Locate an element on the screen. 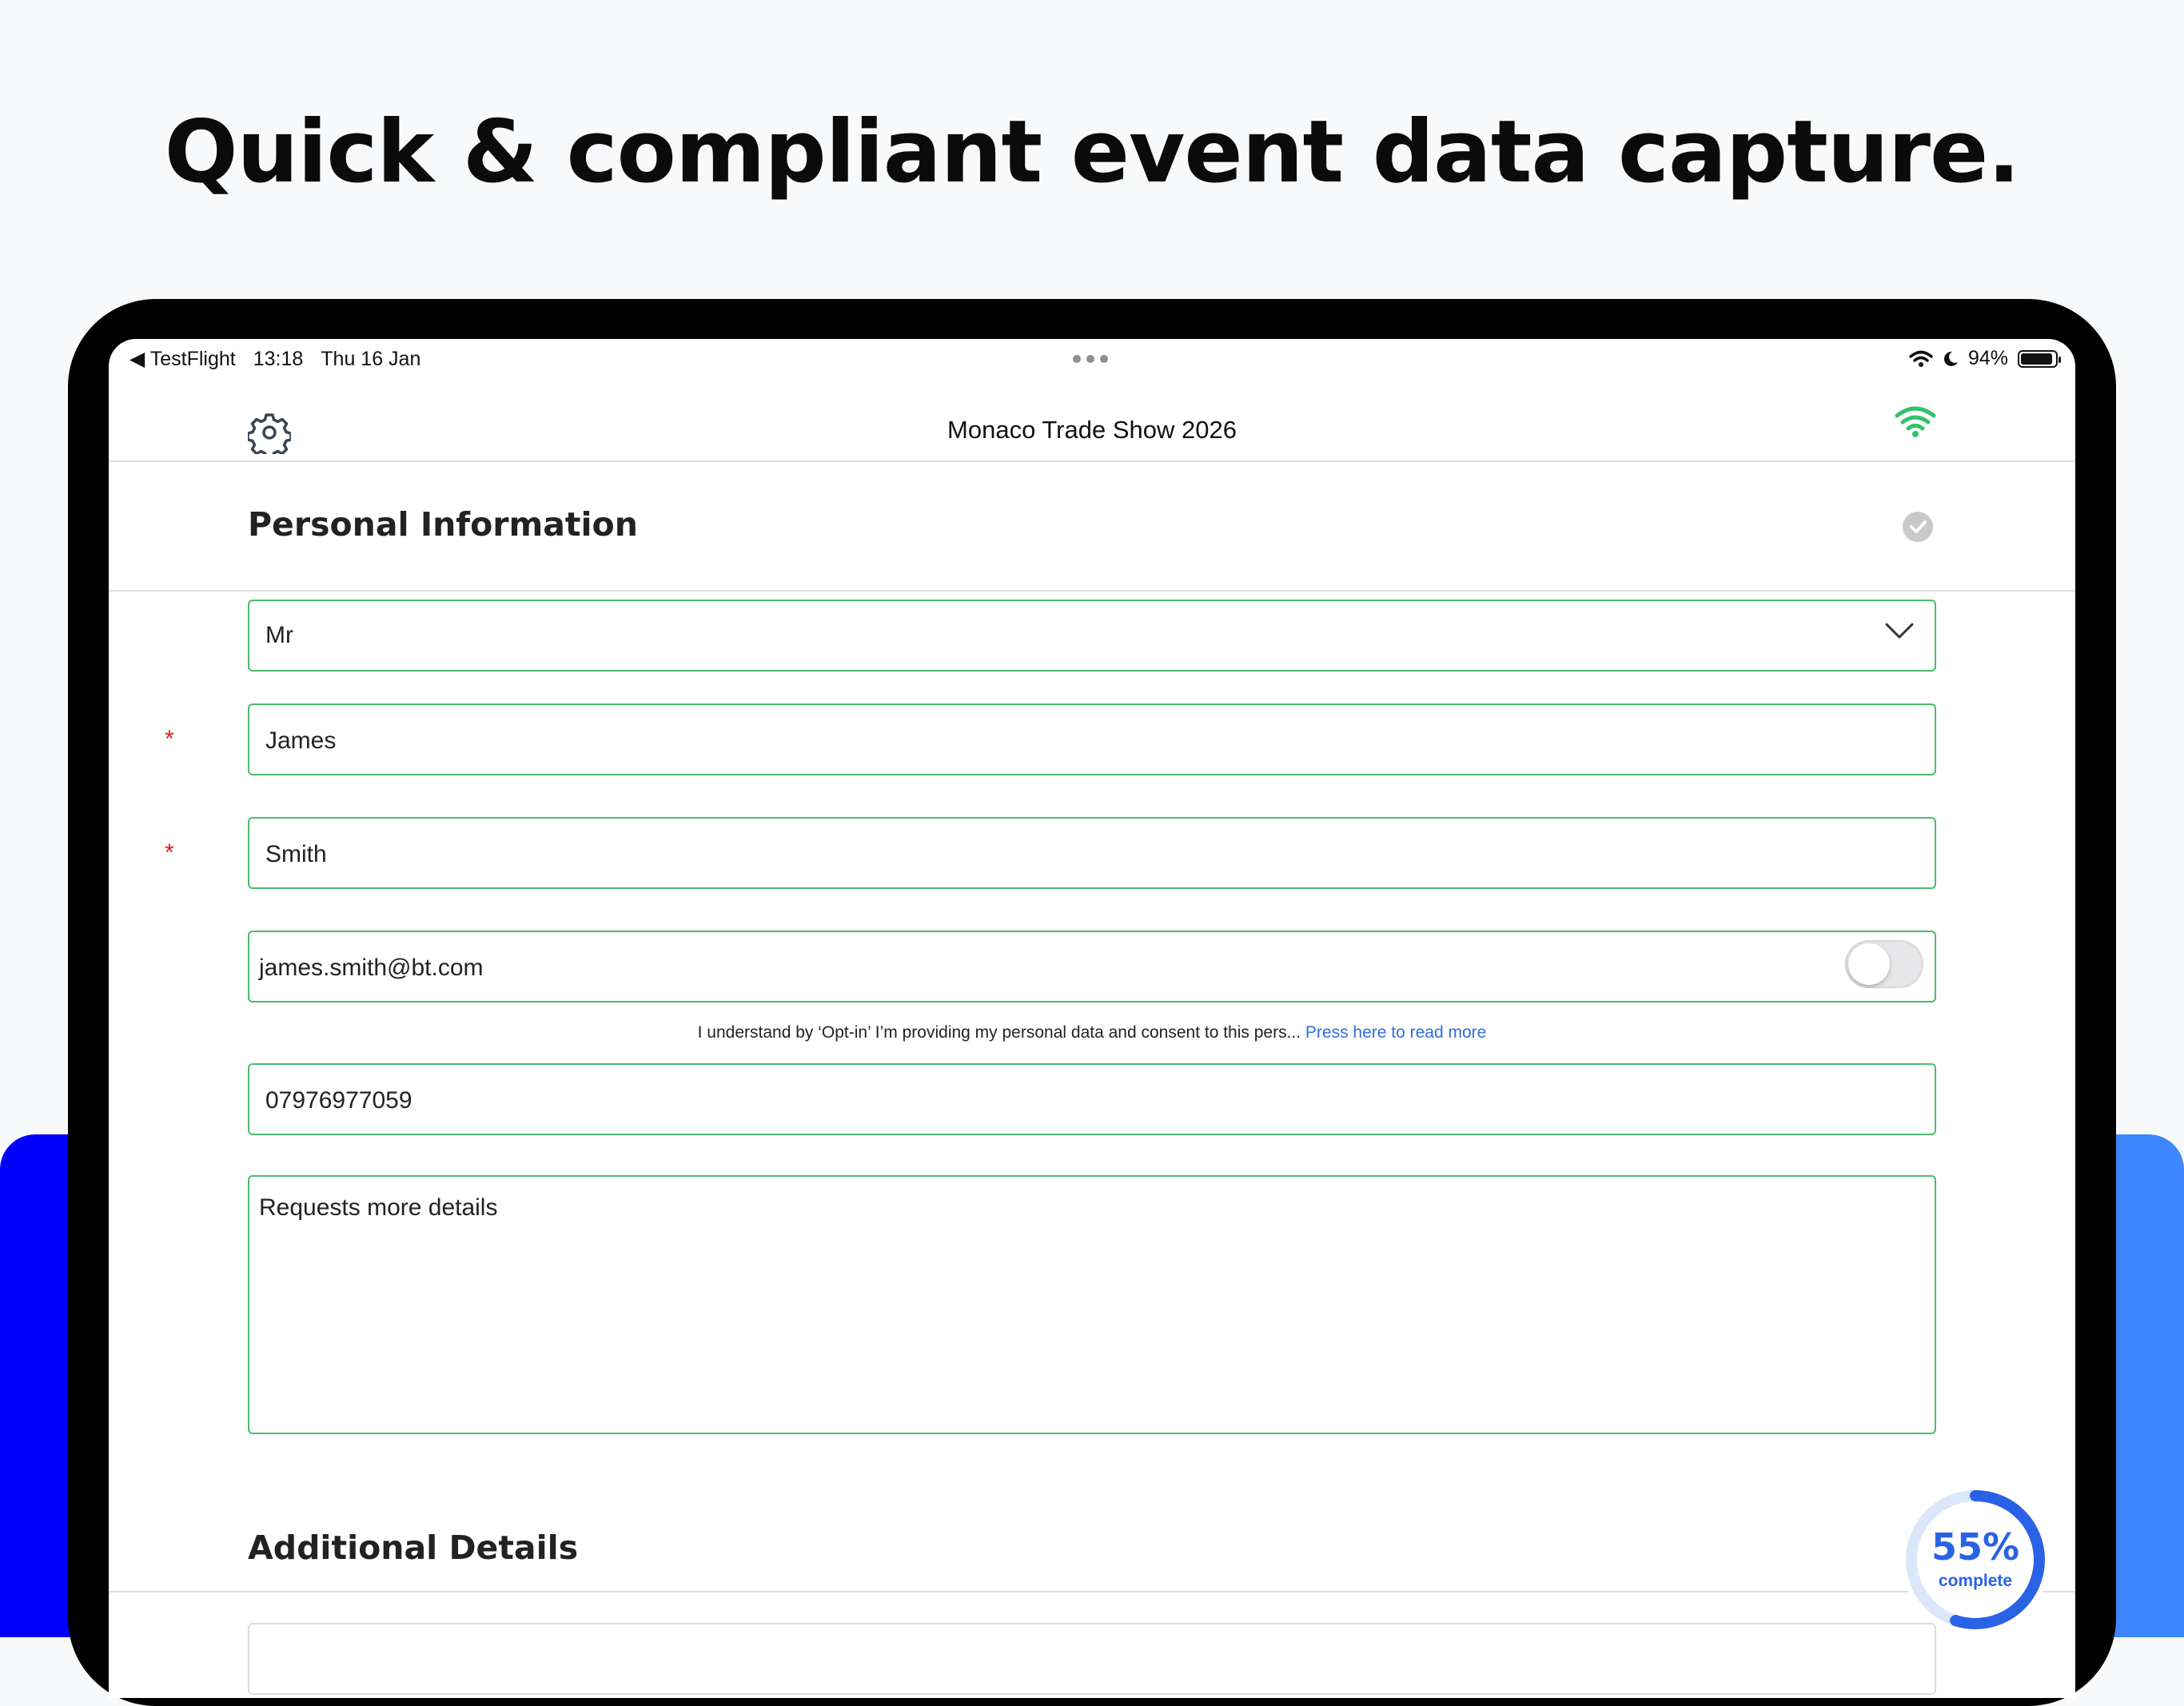 The image size is (2184, 1706). read-more-link: Press here to read more is located at coordinates (1393, 1032).